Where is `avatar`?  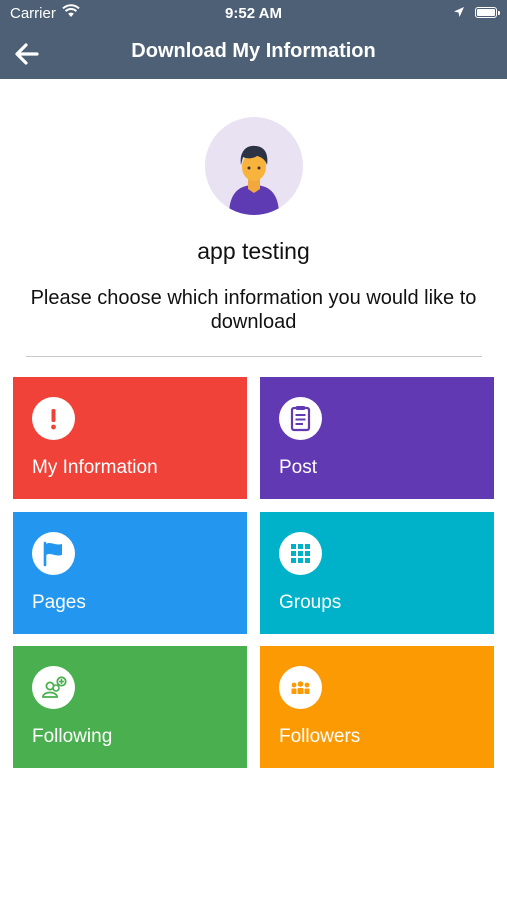 avatar is located at coordinates (254, 166).